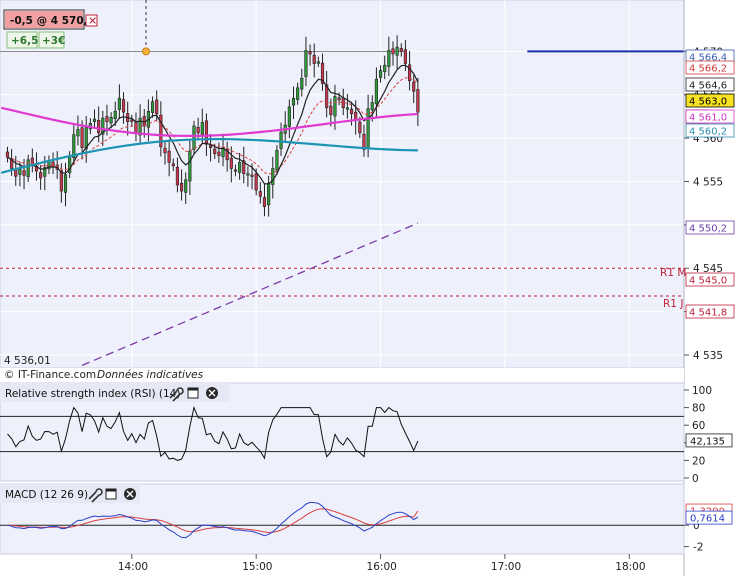 The width and height of the screenshot is (735, 576). Describe the element at coordinates (212, 393) in the screenshot. I see `rsi-close-icon` at that location.